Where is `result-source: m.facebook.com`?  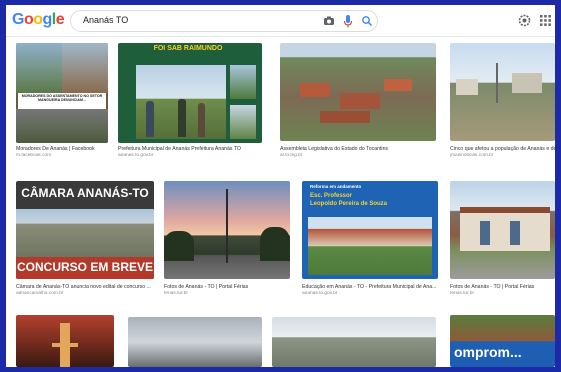 result-source: m.facebook.com is located at coordinates (34, 155).